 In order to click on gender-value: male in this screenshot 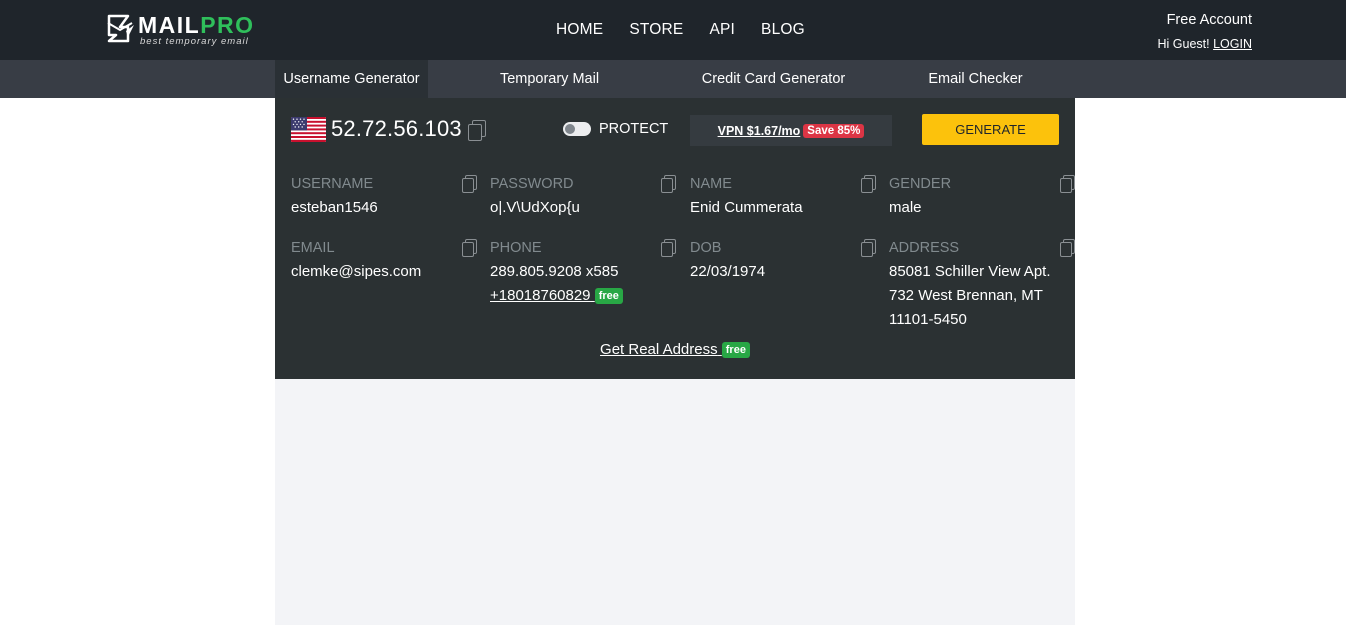, I will do `click(905, 207)`.